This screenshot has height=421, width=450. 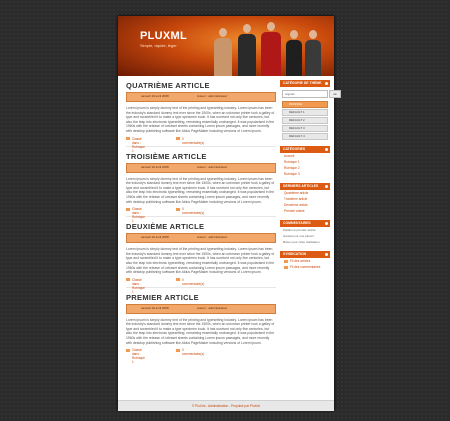 I want to click on category-link: Rubrique 3, so click(x=305, y=174).